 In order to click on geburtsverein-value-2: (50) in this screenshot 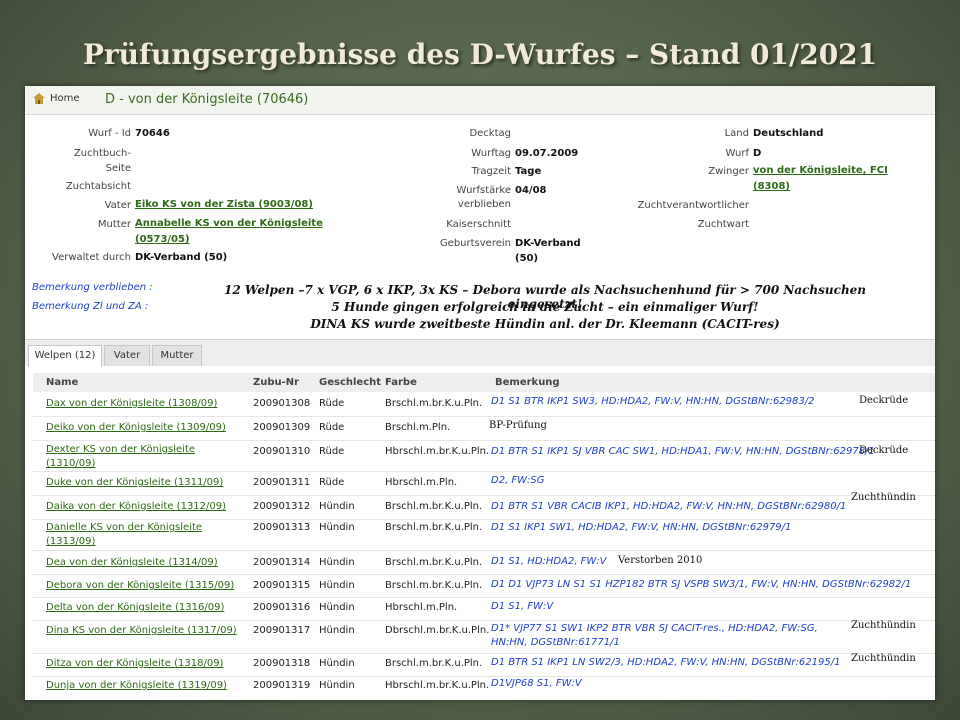, I will do `click(527, 258)`.